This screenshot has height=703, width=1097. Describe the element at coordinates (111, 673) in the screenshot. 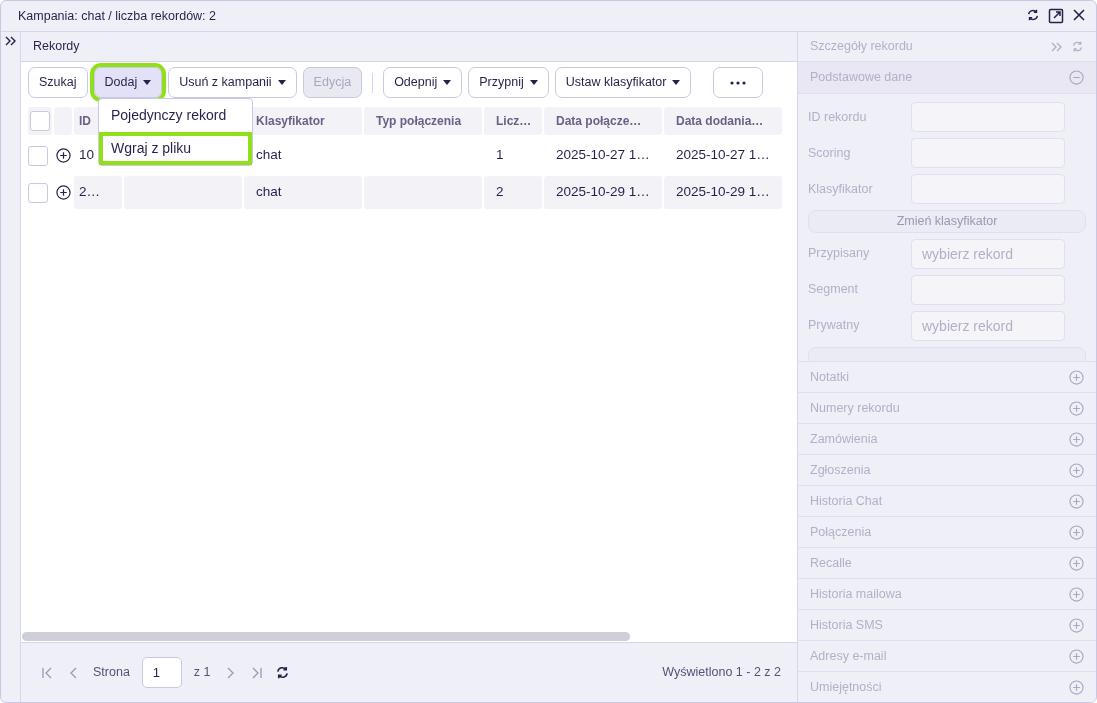

I see `page-label: Strona` at that location.